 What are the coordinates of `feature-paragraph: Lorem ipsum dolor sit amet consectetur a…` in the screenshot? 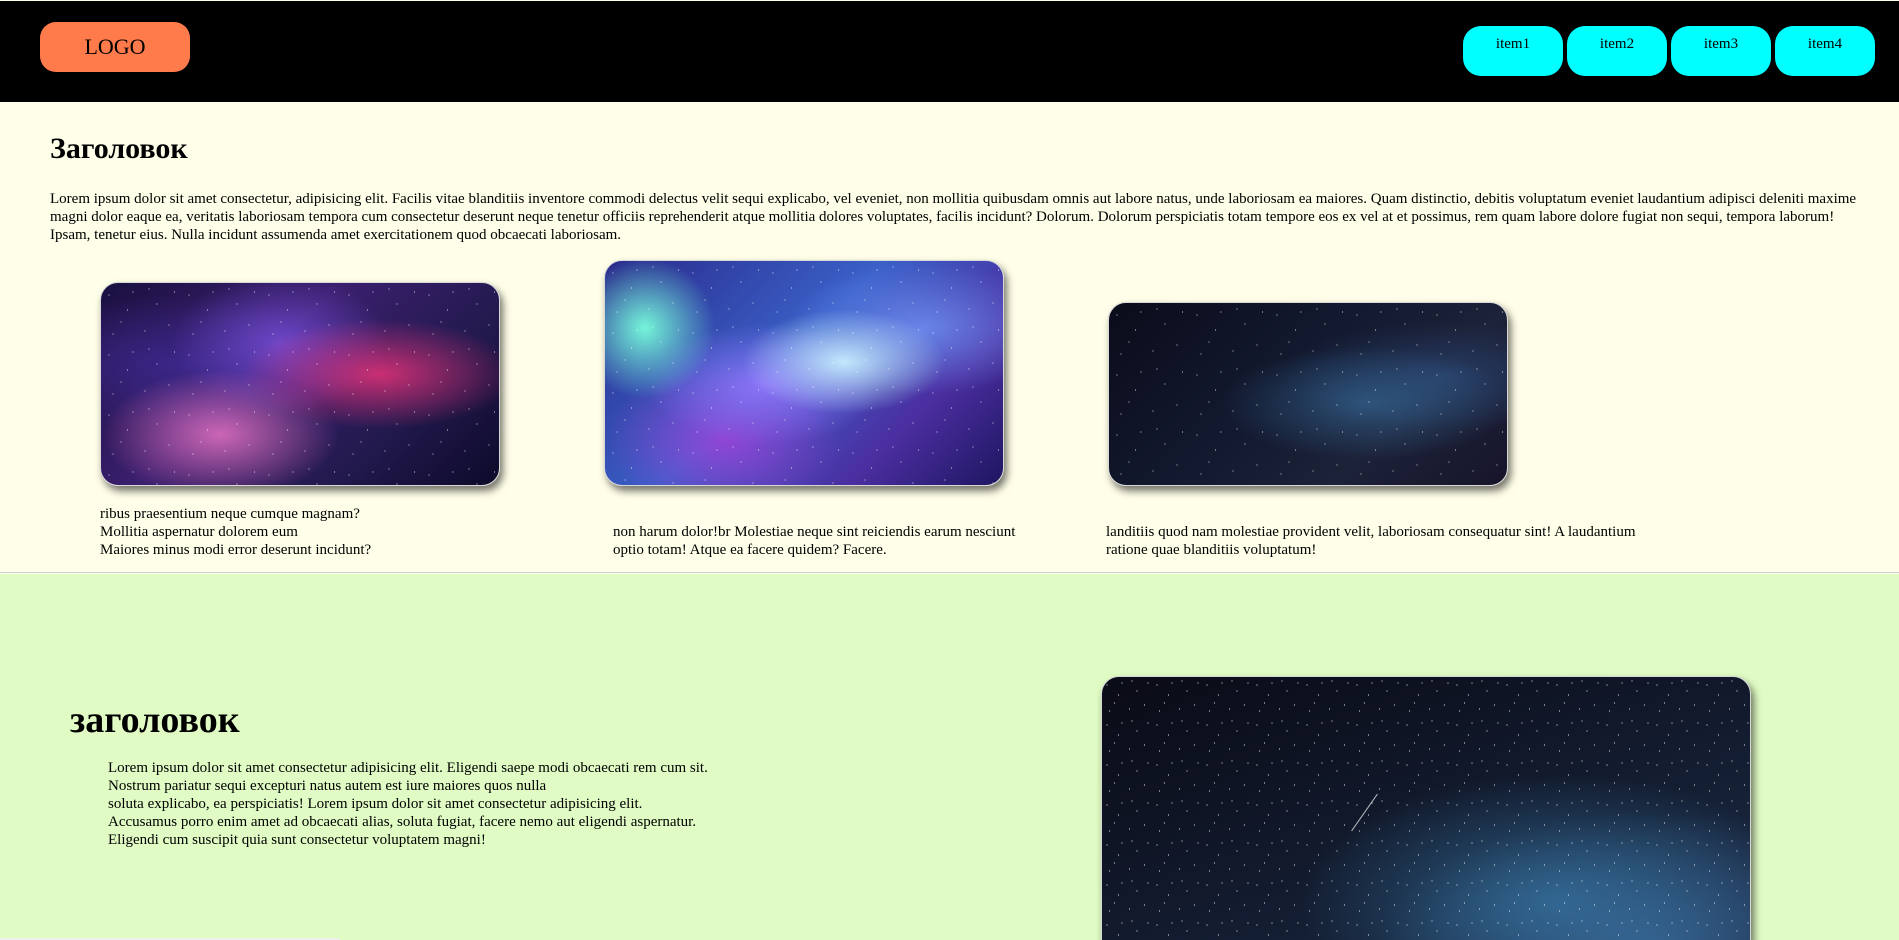 It's located at (423, 804).